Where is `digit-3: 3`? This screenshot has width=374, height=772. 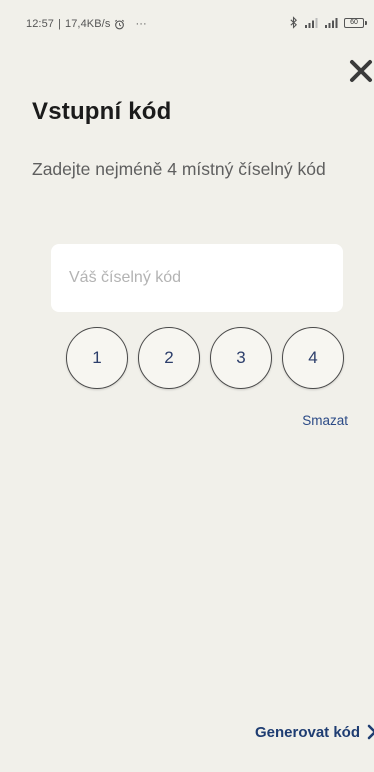
digit-3: 3 is located at coordinates (241, 358).